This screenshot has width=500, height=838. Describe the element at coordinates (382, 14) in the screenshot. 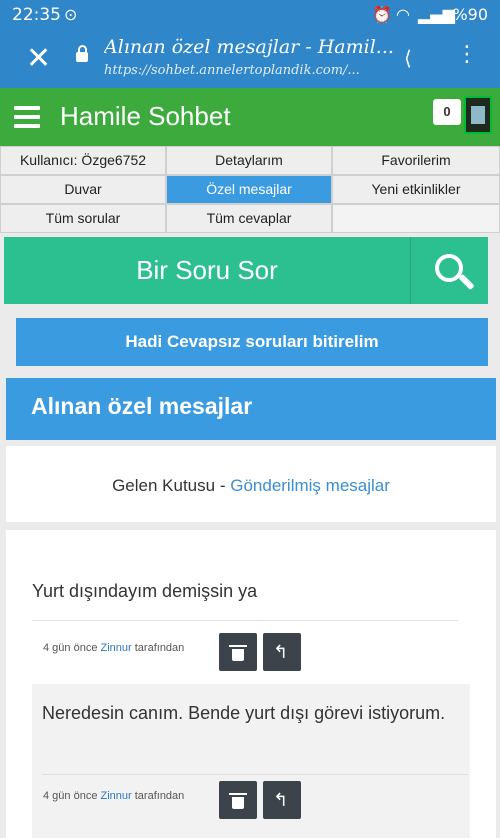

I see `alarm-icon: ⏰` at that location.